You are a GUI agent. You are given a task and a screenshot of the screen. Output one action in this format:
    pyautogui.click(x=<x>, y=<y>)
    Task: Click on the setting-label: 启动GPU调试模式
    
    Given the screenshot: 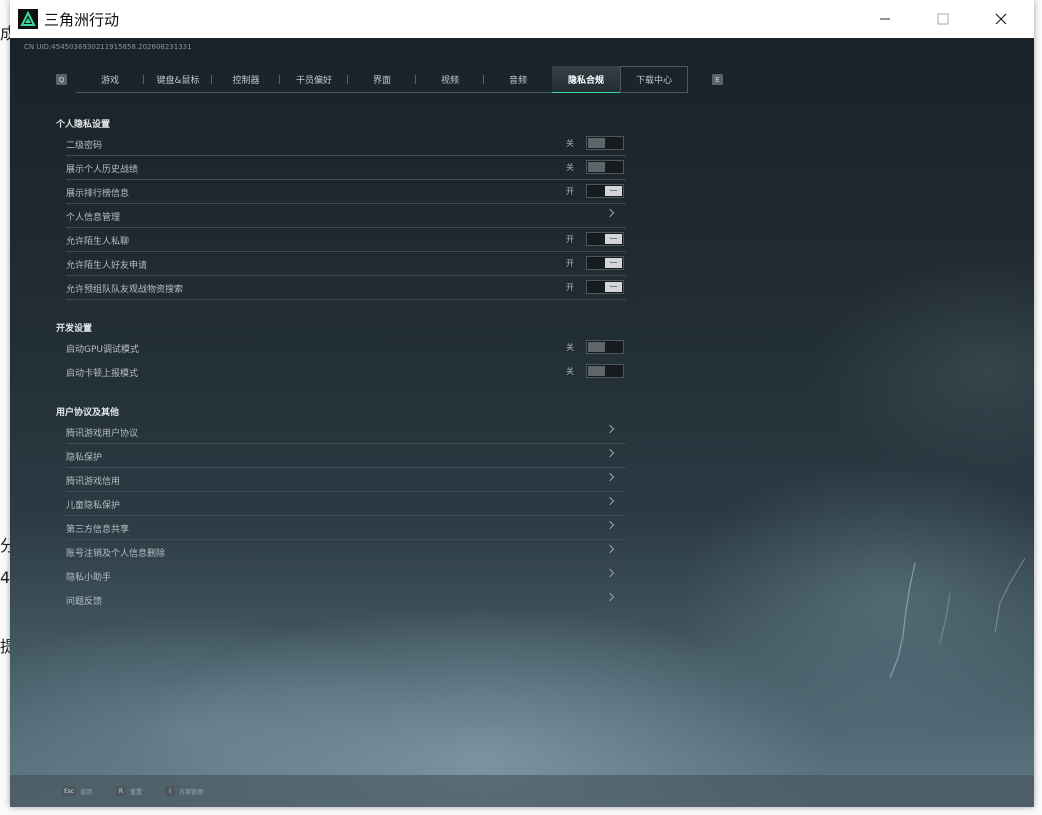 What is the action you would take?
    pyautogui.click(x=102, y=350)
    